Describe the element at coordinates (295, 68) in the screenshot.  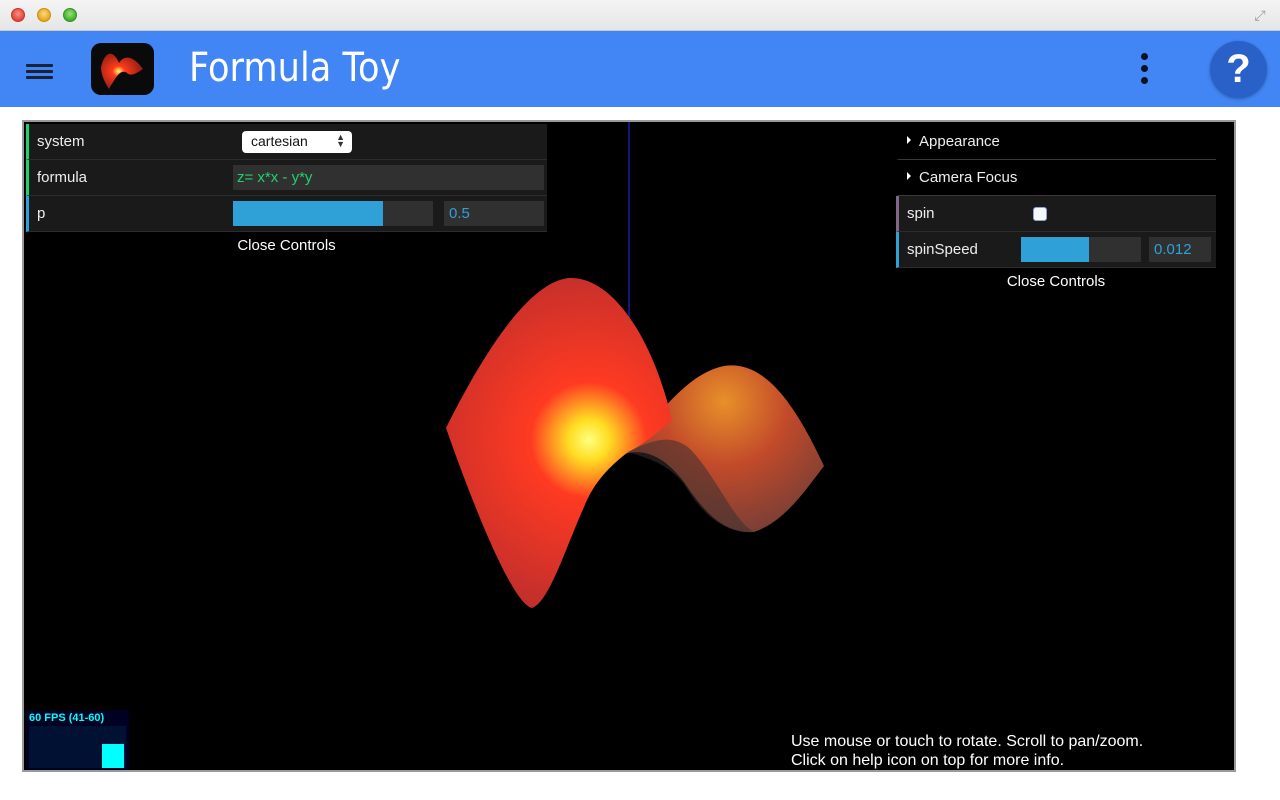
I see `app-title: Formula Toy` at that location.